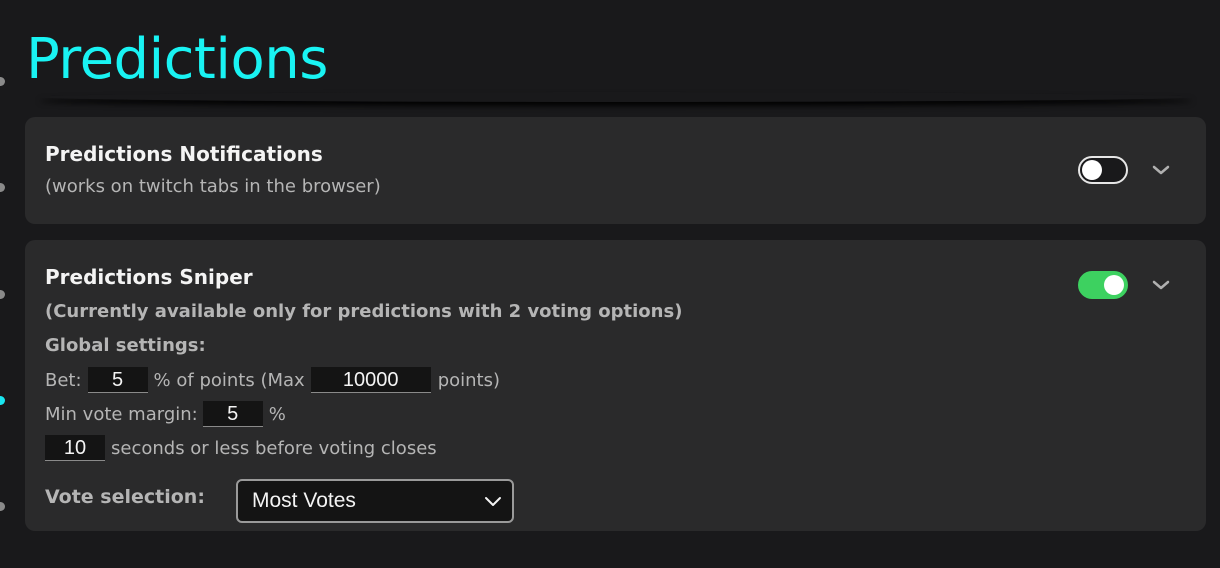  What do you see at coordinates (1103, 170) in the screenshot?
I see `notifications-toggle` at bounding box center [1103, 170].